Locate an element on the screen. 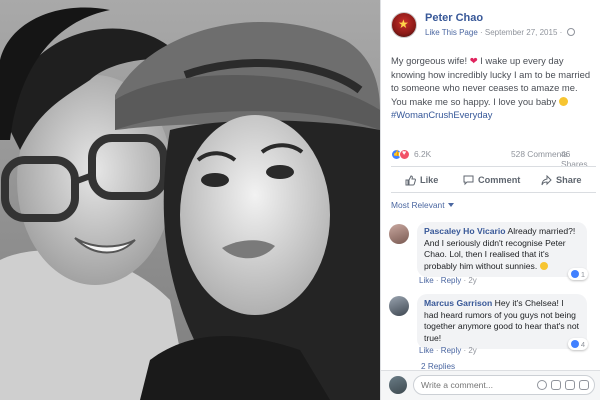  globe-icon is located at coordinates (570, 32).